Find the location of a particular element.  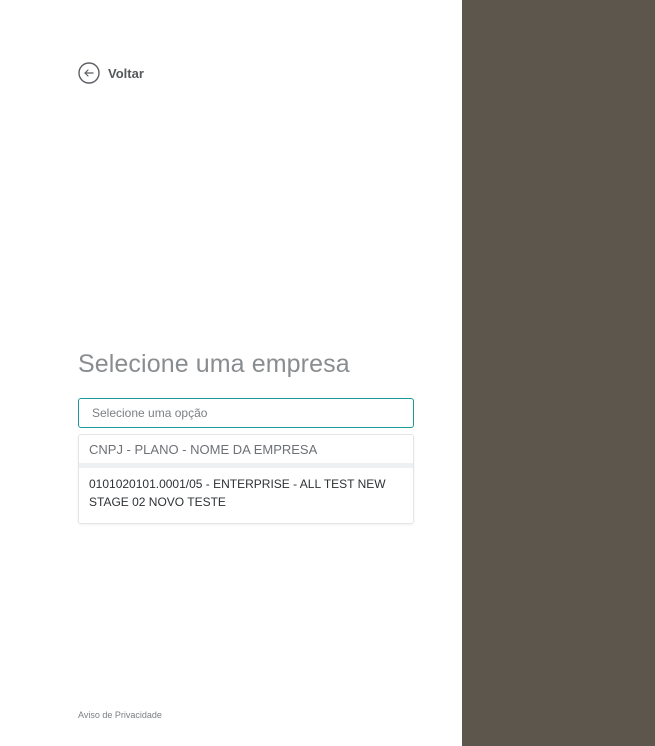

privacy-notice-link: Aviso de Privacidade is located at coordinates (120, 715).